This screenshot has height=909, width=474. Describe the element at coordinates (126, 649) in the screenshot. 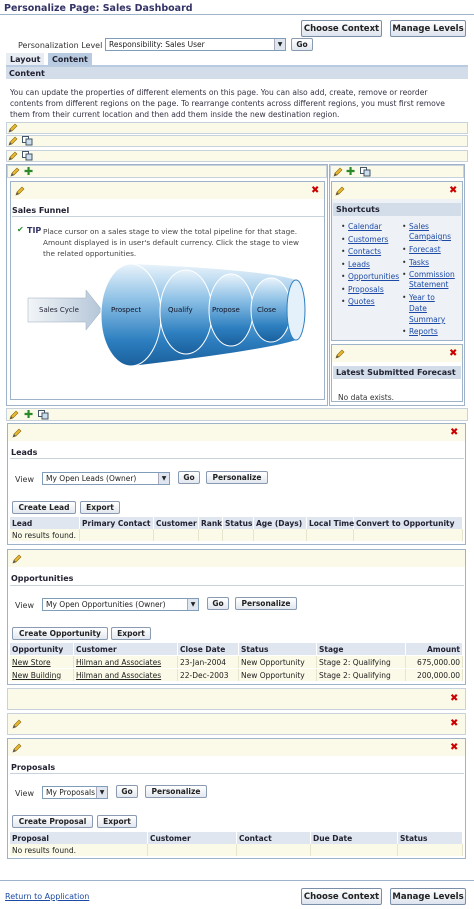

I see `opp-col-customer: Customer` at that location.